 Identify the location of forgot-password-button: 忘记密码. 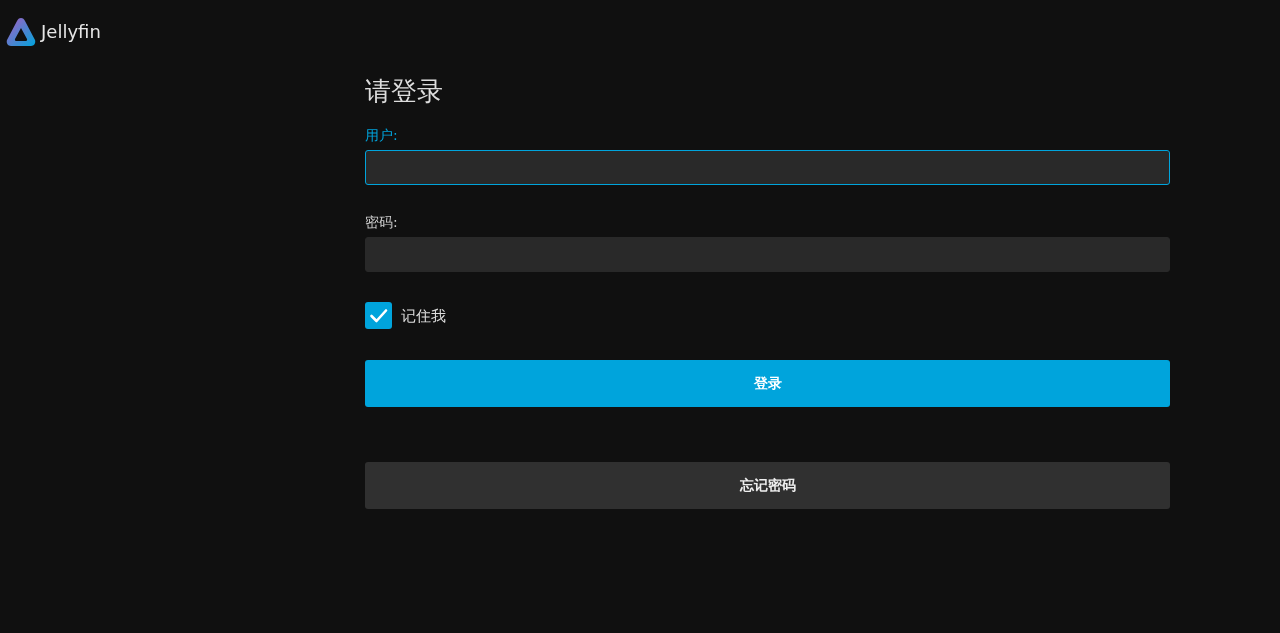
(767, 485).